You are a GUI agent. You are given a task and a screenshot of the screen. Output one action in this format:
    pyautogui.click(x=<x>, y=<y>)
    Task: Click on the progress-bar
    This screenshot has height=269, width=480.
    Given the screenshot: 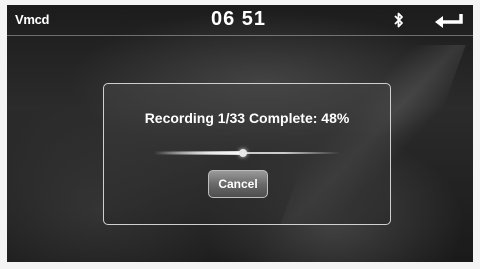 What is the action you would take?
    pyautogui.click(x=247, y=153)
    